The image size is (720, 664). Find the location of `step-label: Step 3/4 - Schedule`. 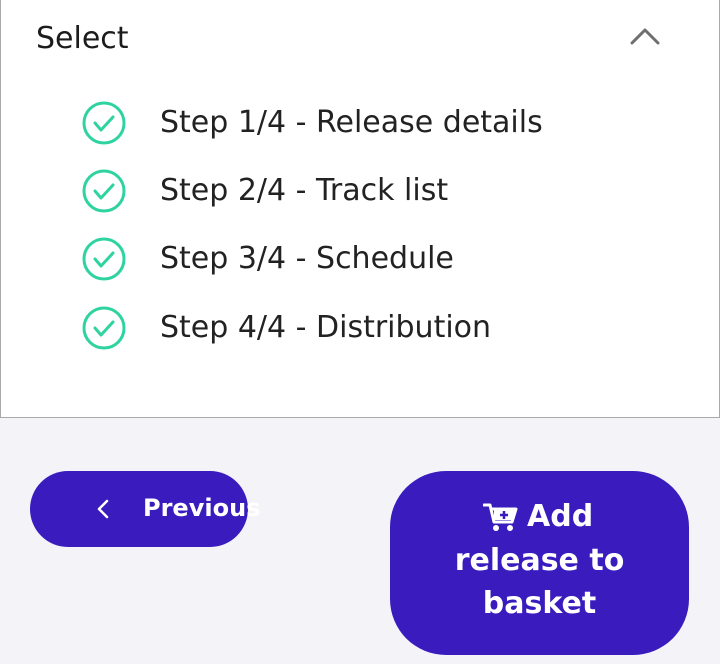

step-label: Step 3/4 - Schedule is located at coordinates (307, 258).